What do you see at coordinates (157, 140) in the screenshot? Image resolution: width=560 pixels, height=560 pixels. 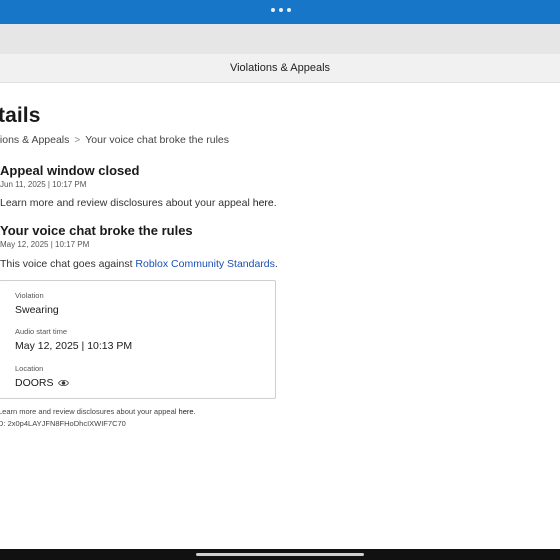 I see `breadcrumb-current: Your voice chat broke the rules` at bounding box center [157, 140].